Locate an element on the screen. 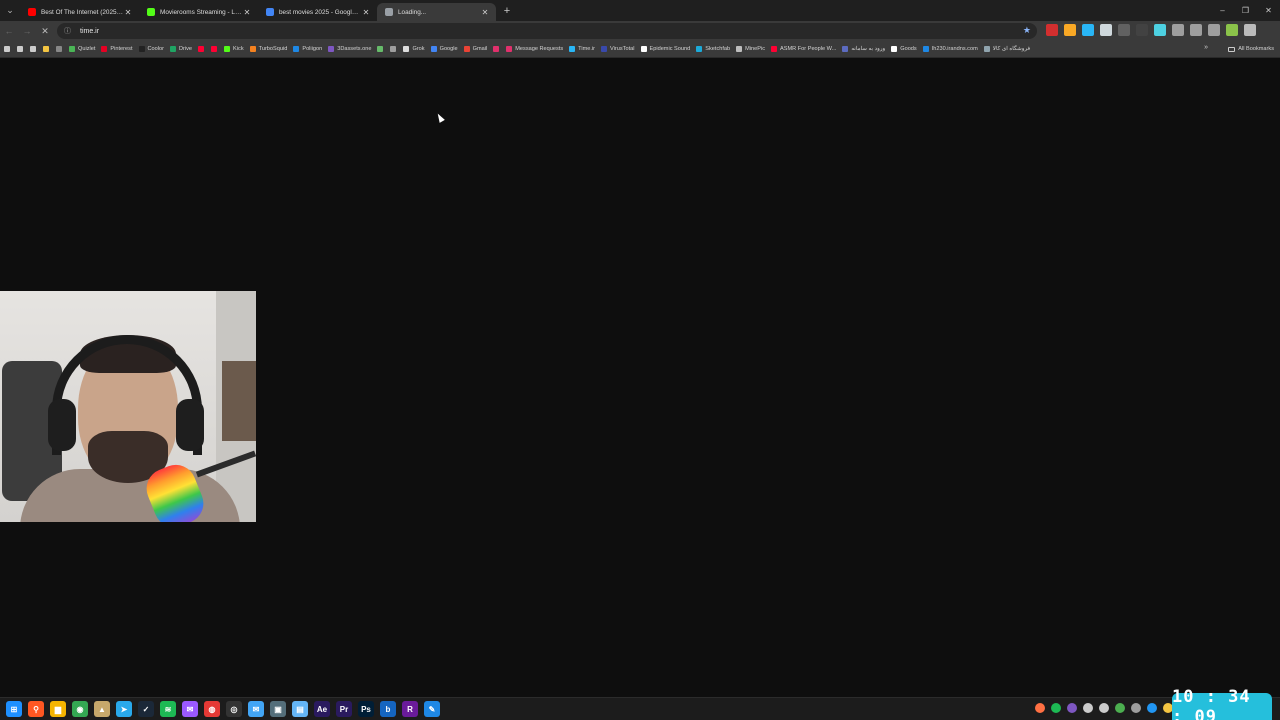 The height and width of the screenshot is (720, 1280). ext-grey-icon is located at coordinates (1124, 30).